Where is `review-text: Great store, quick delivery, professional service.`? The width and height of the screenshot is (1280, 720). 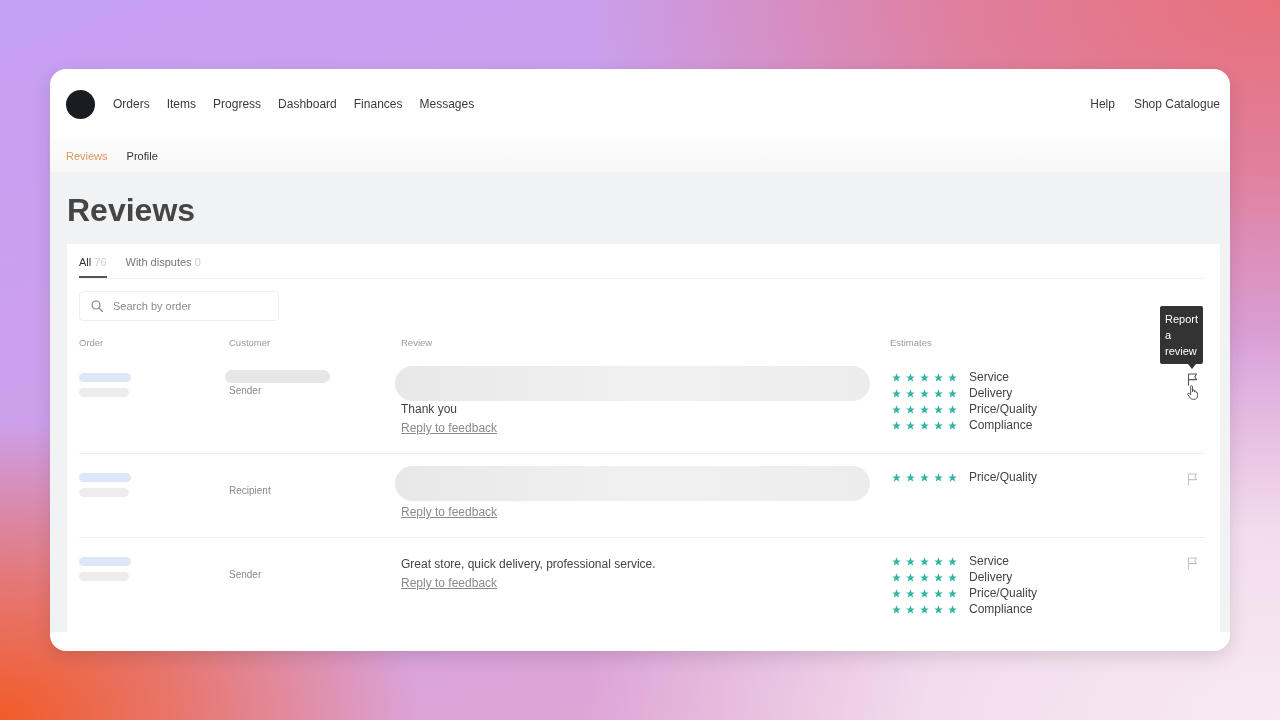 review-text: Great store, quick delivery, professional service. is located at coordinates (528, 564).